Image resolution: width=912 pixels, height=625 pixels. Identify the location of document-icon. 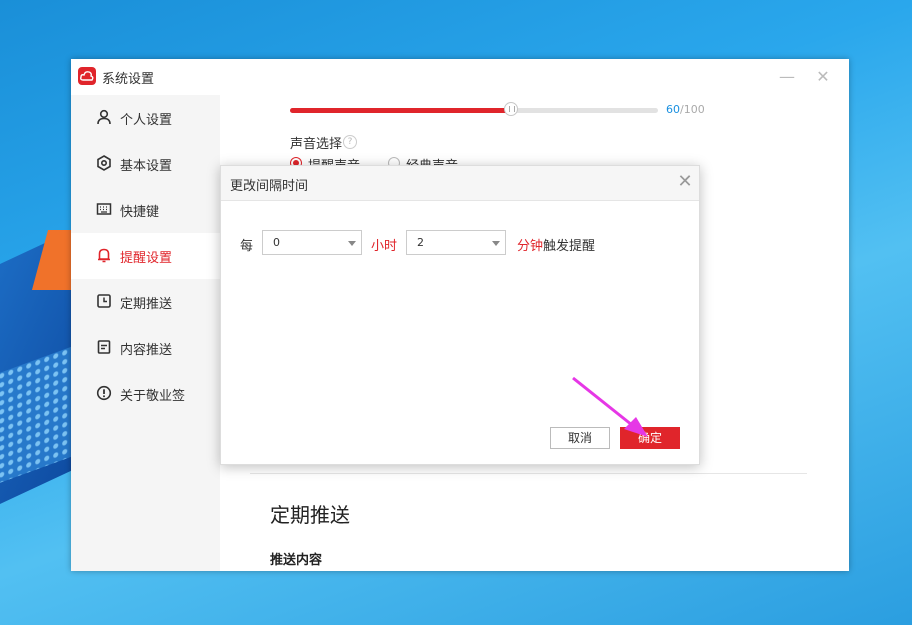
(104, 347).